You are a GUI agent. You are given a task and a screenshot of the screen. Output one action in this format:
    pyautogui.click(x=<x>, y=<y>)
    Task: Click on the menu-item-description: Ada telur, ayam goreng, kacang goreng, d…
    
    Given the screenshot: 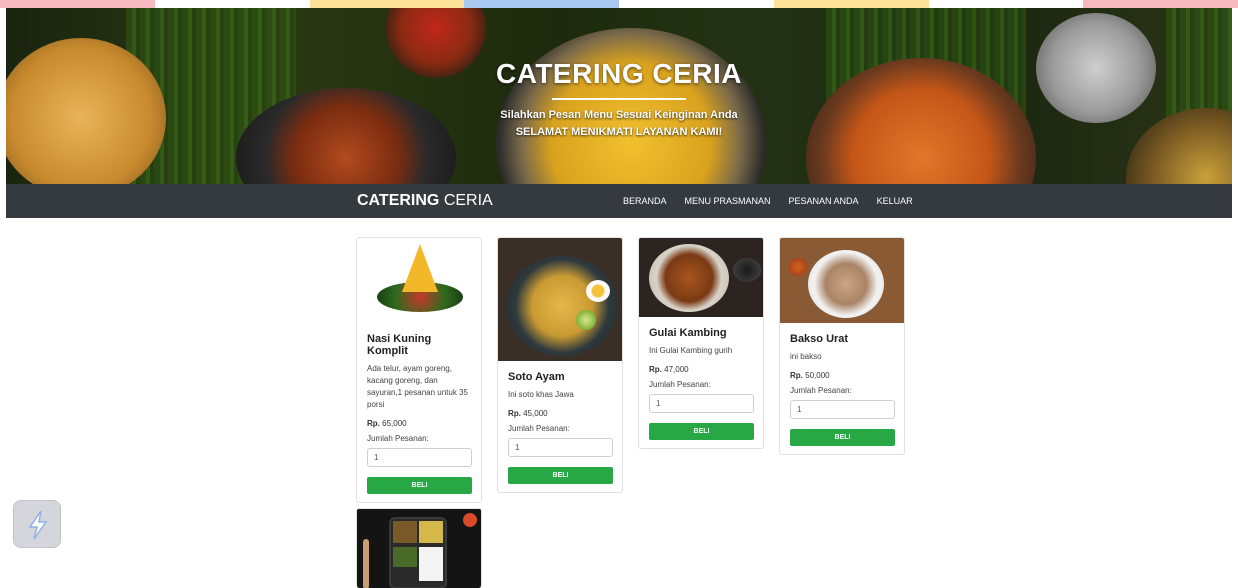 What is the action you would take?
    pyautogui.click(x=417, y=386)
    